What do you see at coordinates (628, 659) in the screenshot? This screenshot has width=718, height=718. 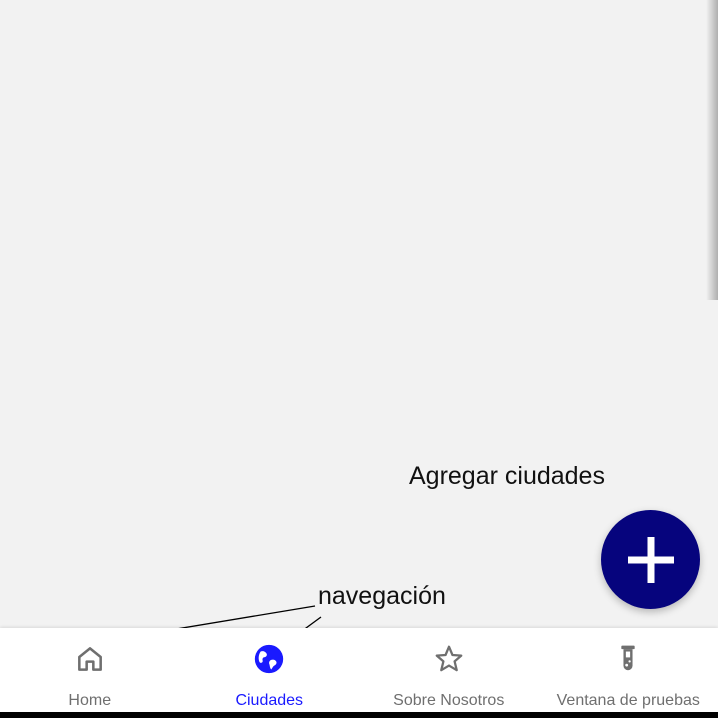 I see `test-tube-icon` at bounding box center [628, 659].